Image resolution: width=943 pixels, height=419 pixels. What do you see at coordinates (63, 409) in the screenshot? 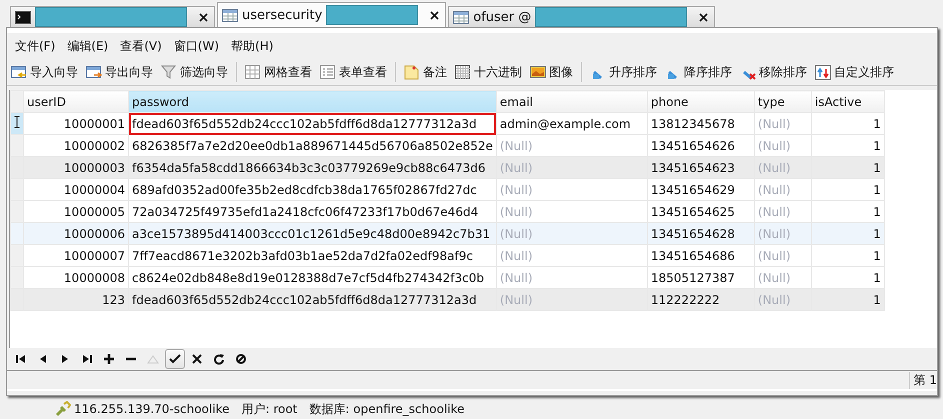
I see `connection-icon` at bounding box center [63, 409].